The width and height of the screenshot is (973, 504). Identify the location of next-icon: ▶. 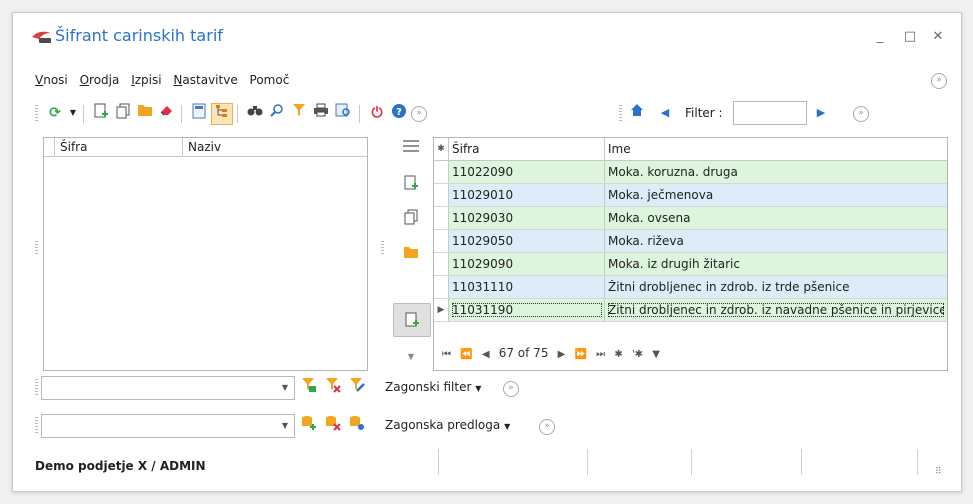
(821, 113).